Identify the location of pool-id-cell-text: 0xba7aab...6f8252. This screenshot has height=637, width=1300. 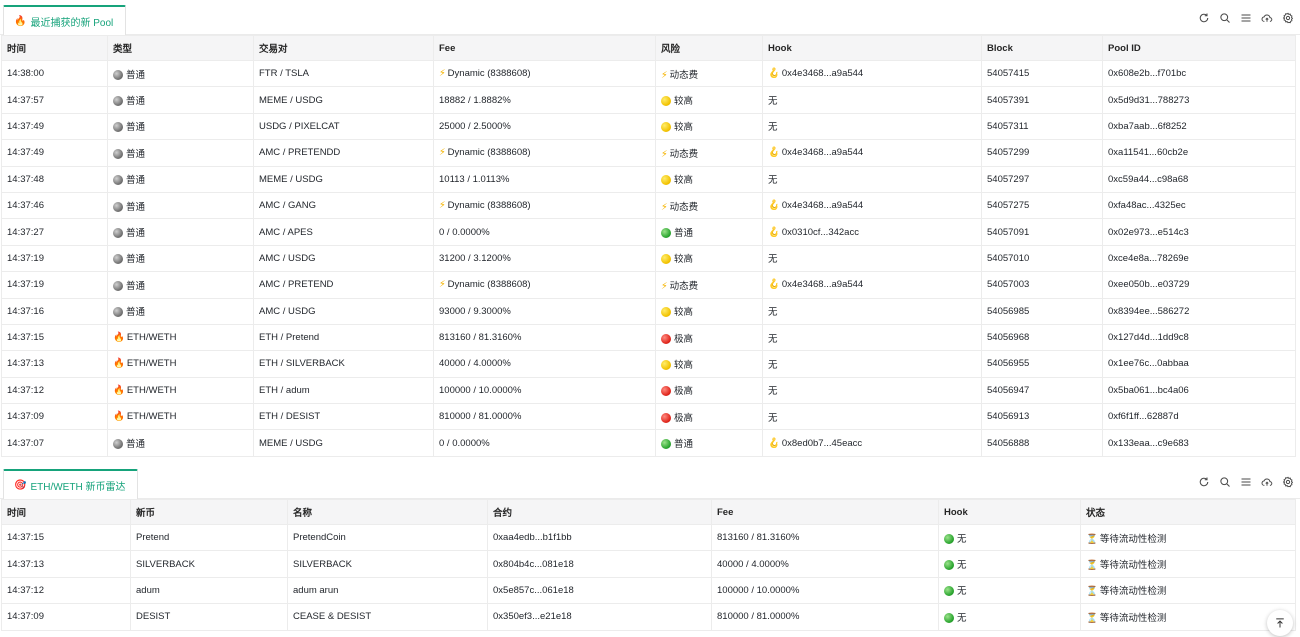
(1147, 126).